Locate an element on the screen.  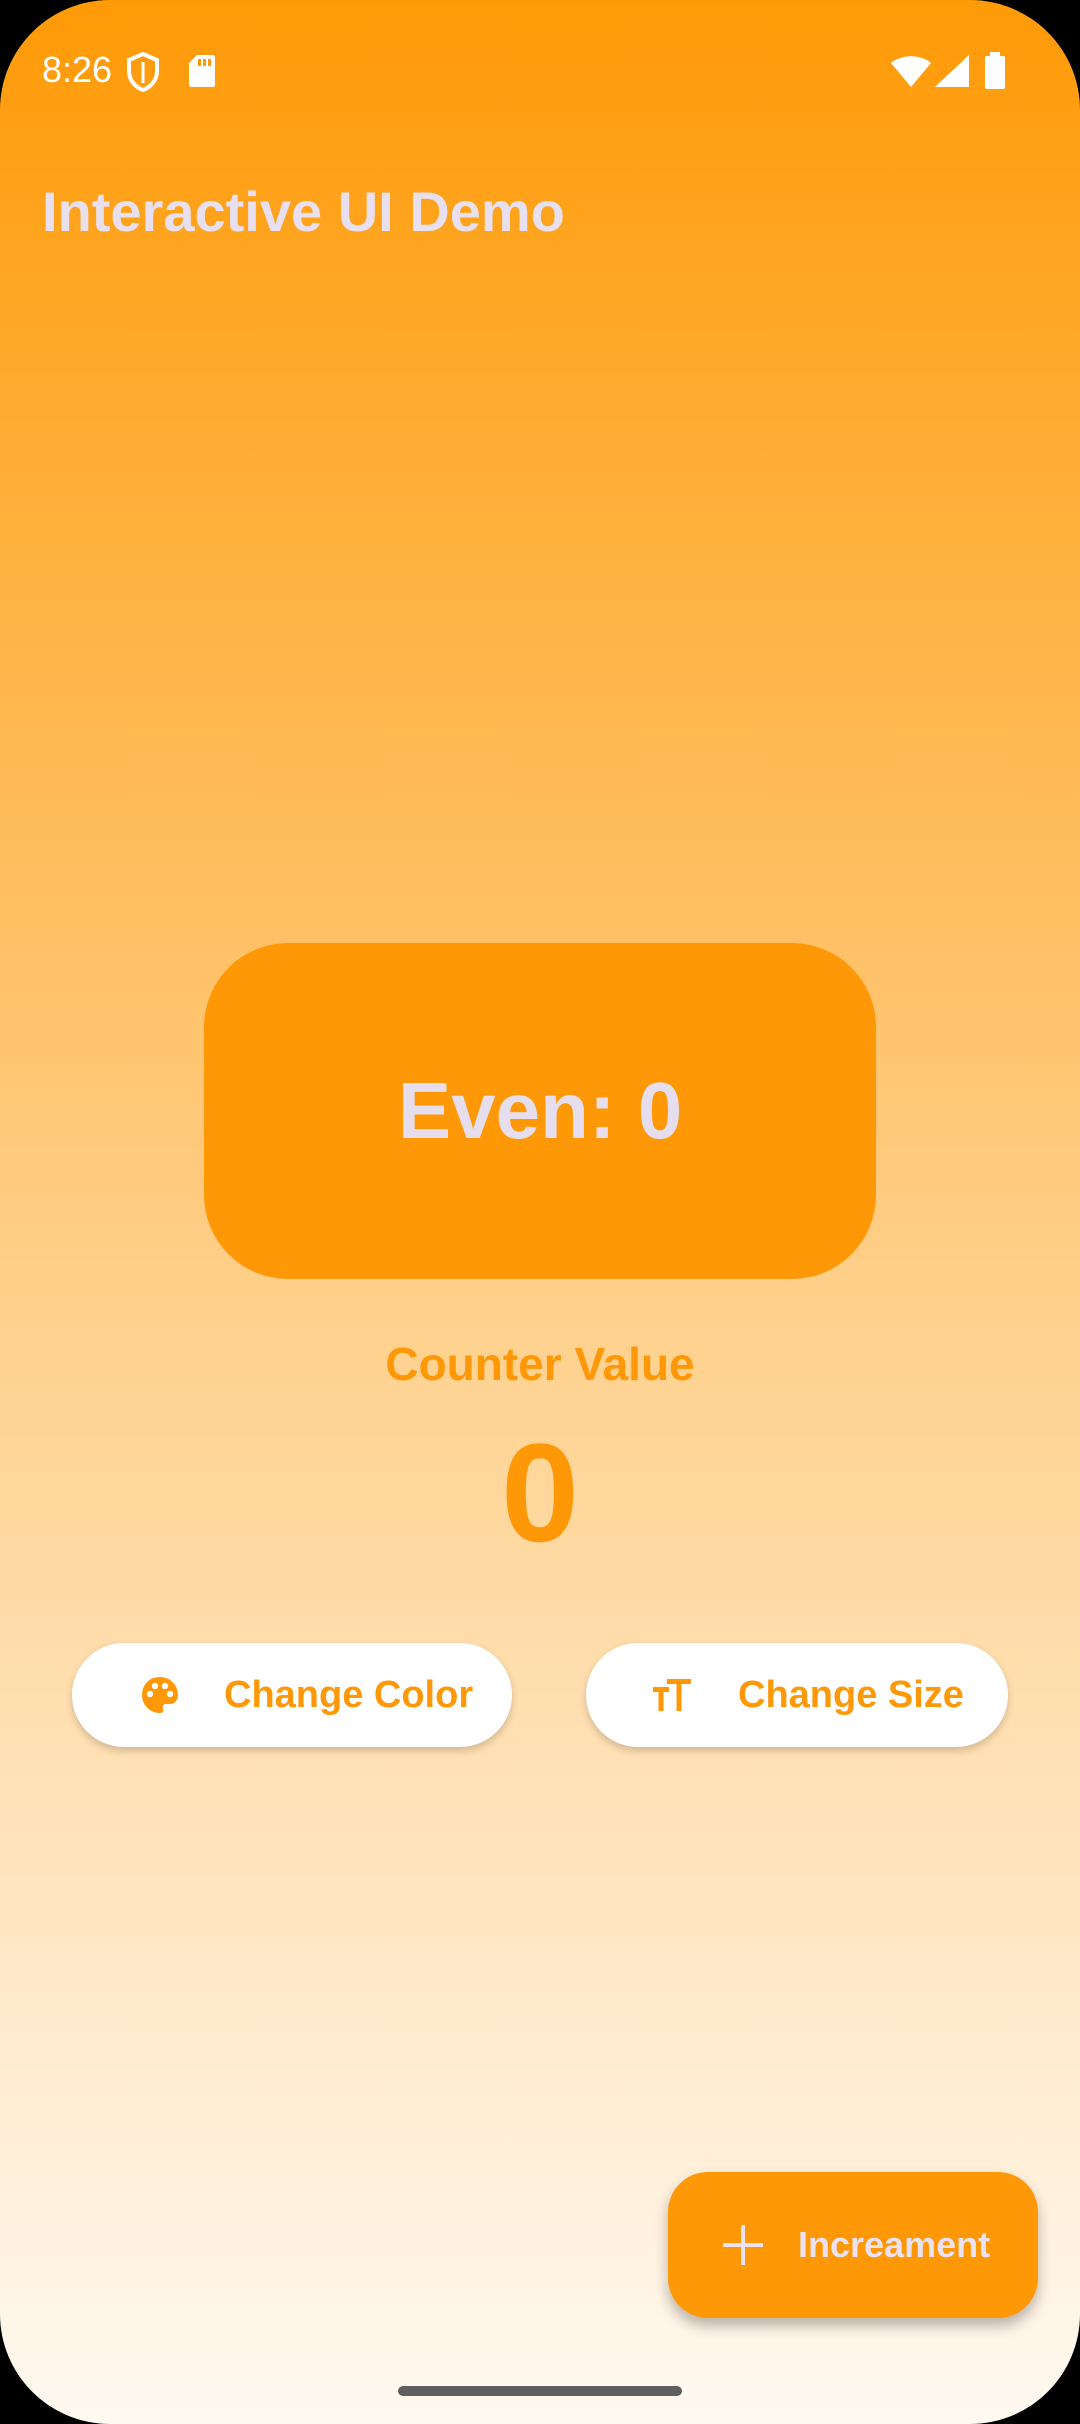
parity-card: Even: 0 is located at coordinates (540, 1111).